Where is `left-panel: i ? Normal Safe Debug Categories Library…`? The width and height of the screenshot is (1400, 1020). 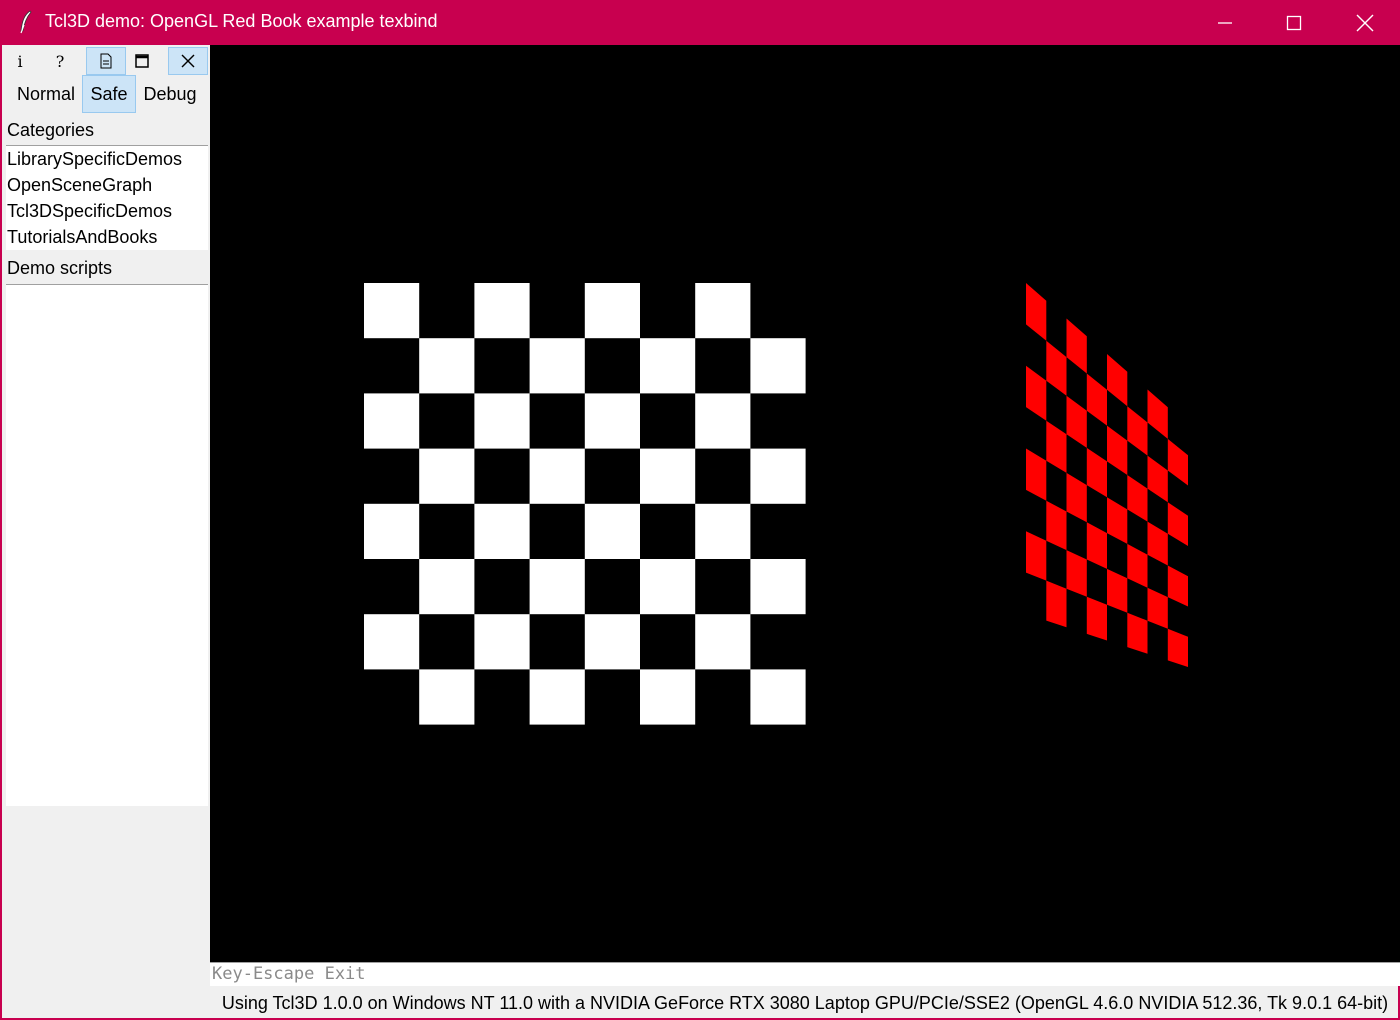 left-panel: i ? Normal Safe Debug Categories Library… is located at coordinates (107, 531).